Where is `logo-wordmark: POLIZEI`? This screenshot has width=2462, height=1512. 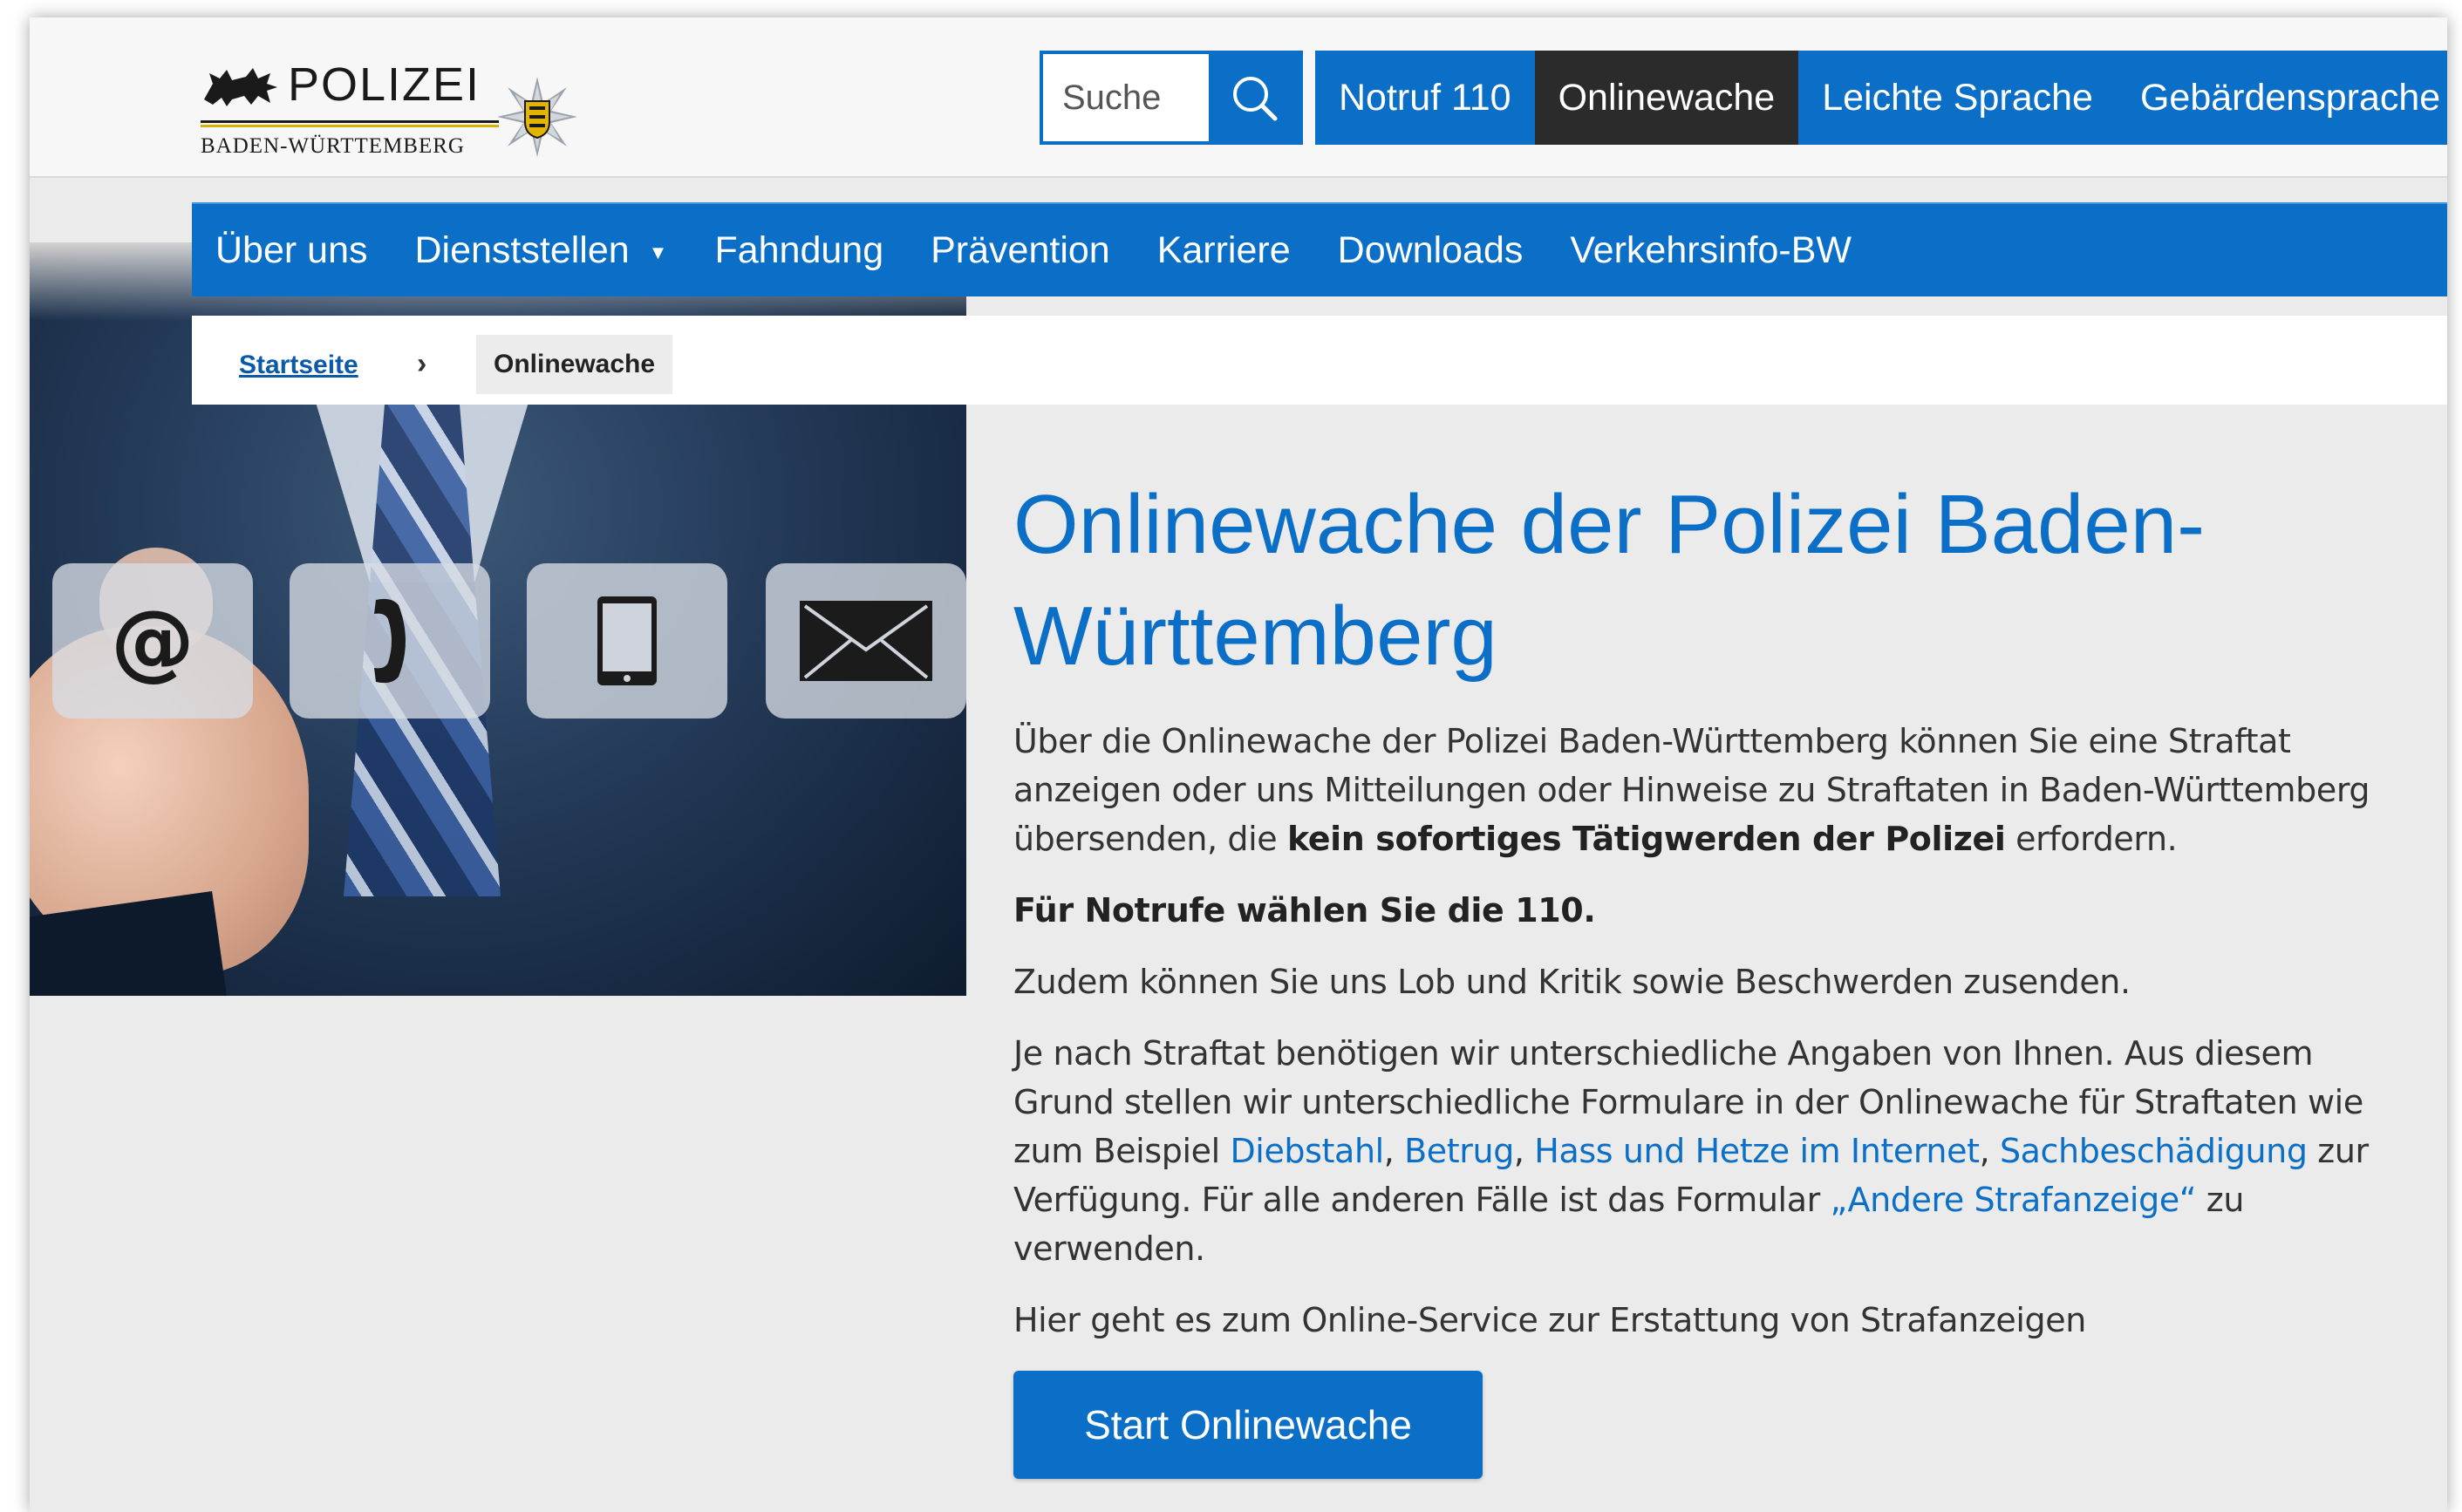
logo-wordmark: POLIZEI is located at coordinates (384, 84).